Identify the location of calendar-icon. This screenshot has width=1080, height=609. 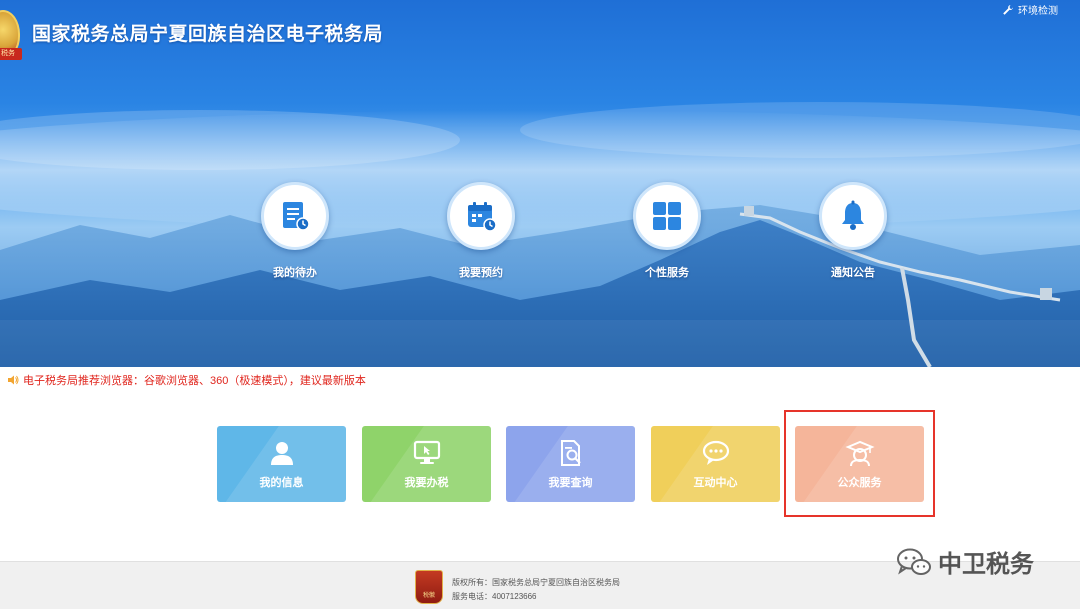
(482, 217).